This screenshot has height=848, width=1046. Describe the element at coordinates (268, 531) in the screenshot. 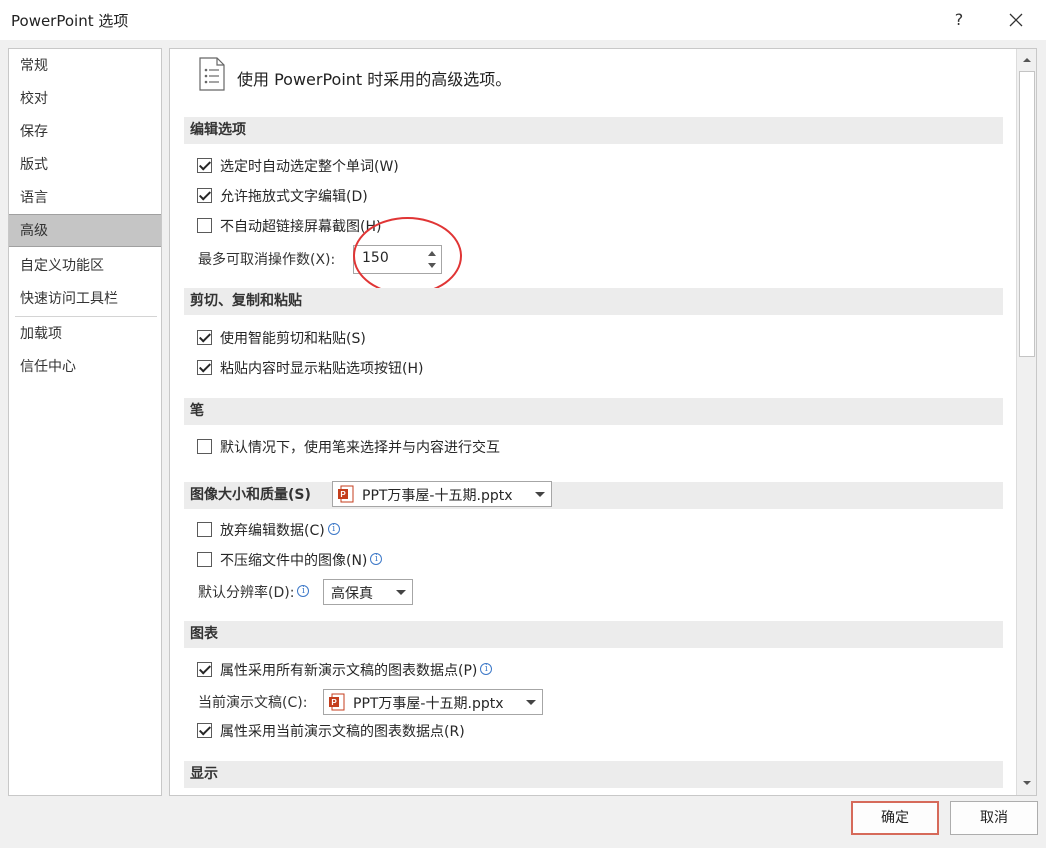

I see `option-discard-edit-data: 放弃编辑数据(C) i` at that location.